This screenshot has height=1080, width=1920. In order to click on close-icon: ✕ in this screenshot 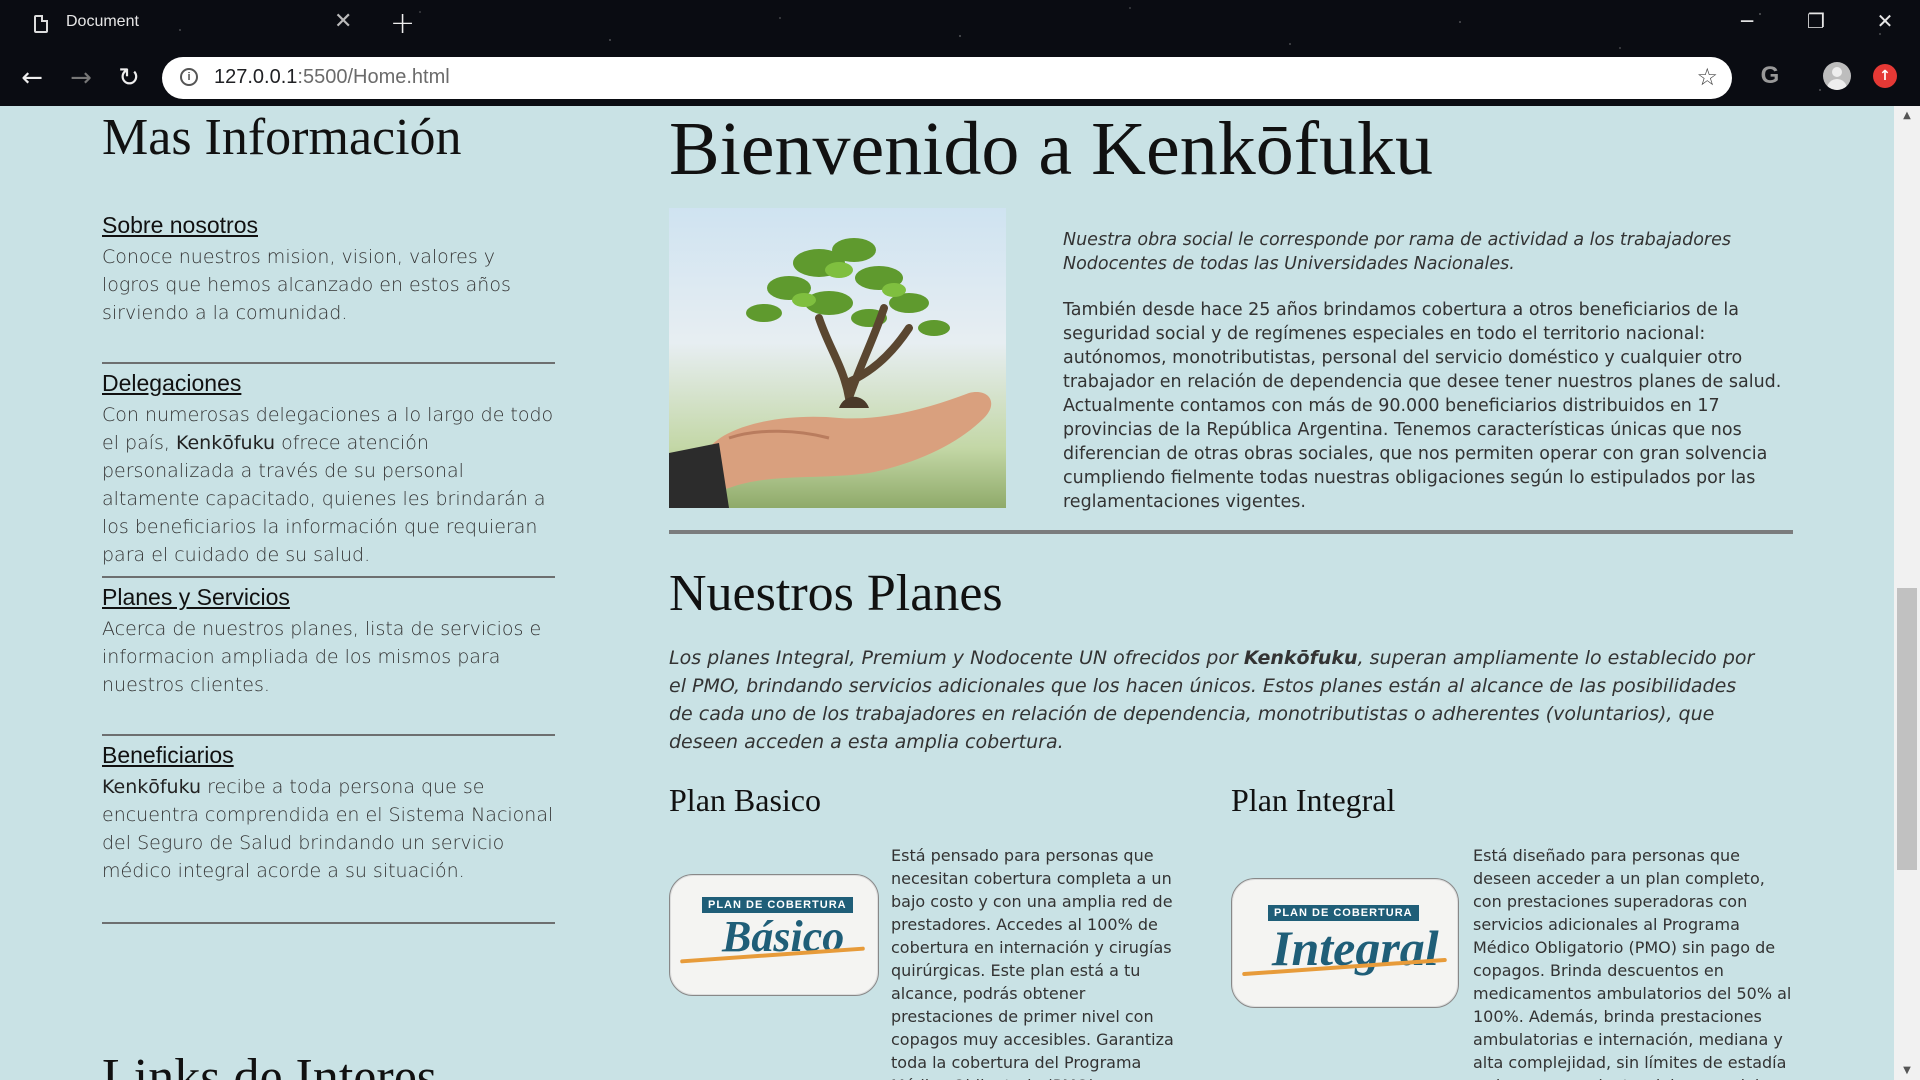, I will do `click(343, 22)`.